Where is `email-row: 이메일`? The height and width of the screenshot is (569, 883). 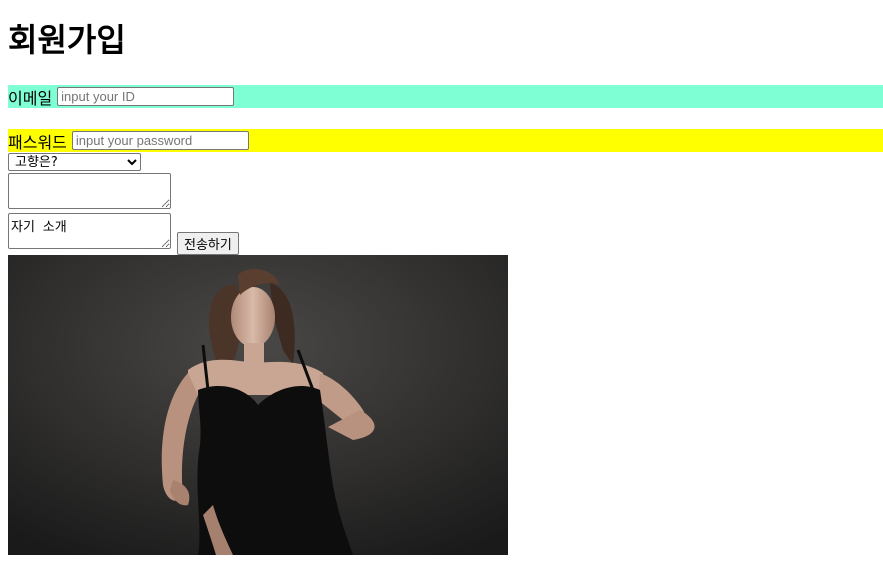 email-row: 이메일 is located at coordinates (445, 96).